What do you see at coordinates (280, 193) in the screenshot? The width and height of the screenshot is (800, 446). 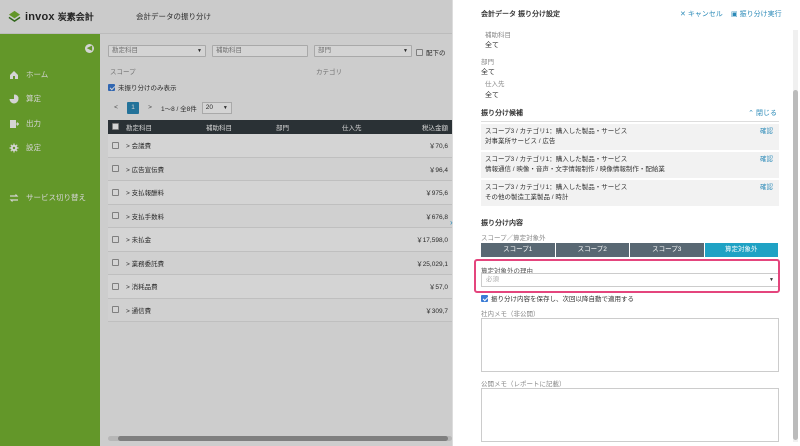 I see `table-row: > 支払報酬料 ￥975,6` at bounding box center [280, 193].